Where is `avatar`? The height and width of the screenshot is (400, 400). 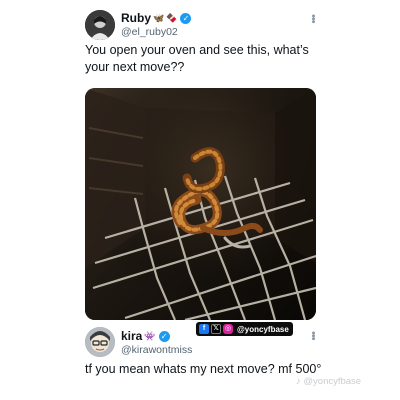 avatar is located at coordinates (100, 25).